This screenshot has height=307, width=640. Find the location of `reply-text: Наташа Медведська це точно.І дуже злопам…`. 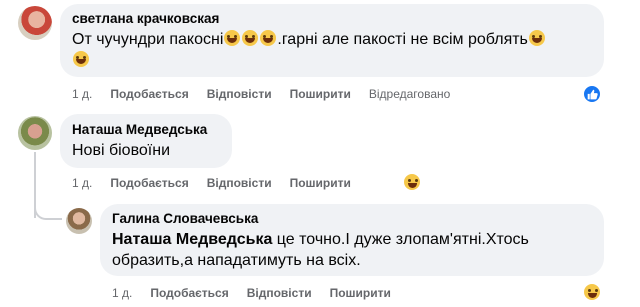

reply-text: Наташа Медведська це точно.І дуже злопам… is located at coordinates (354, 250).